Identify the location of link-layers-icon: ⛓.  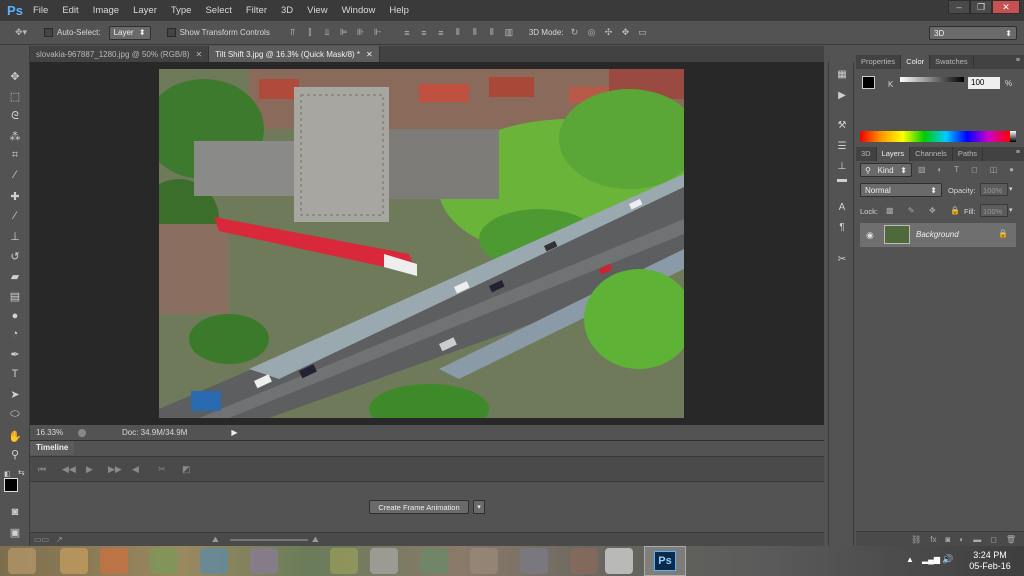
(916, 539).